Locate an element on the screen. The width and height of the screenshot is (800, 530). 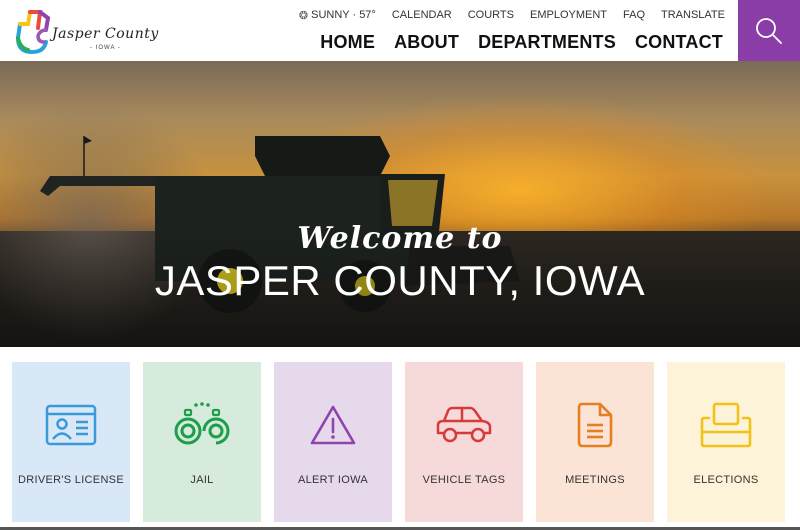
car-icon is located at coordinates (464, 424).